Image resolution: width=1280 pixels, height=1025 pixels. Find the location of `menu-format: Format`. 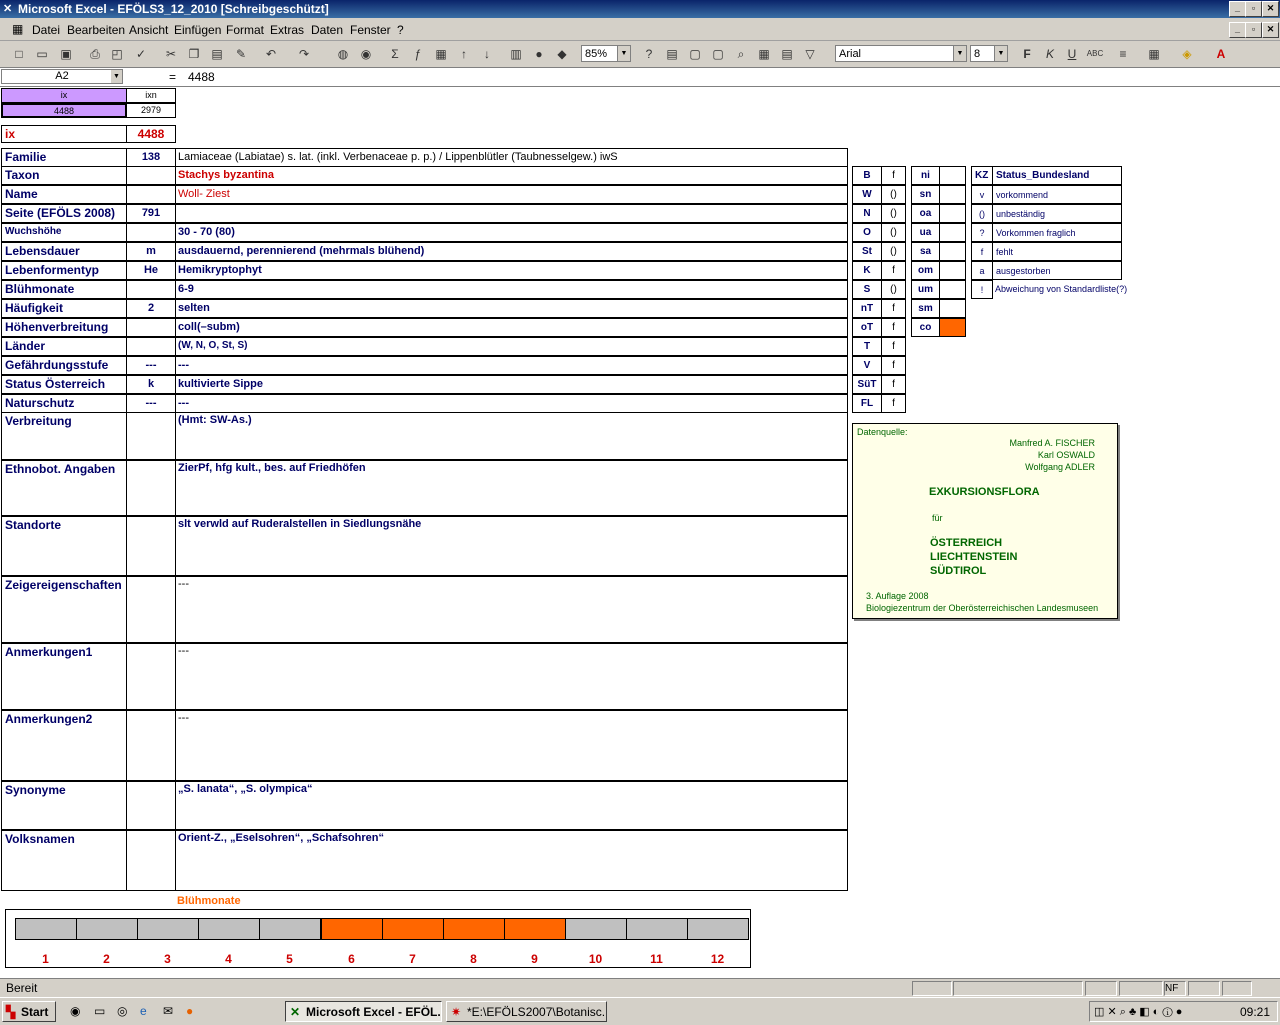

menu-format: Format is located at coordinates (245, 30).